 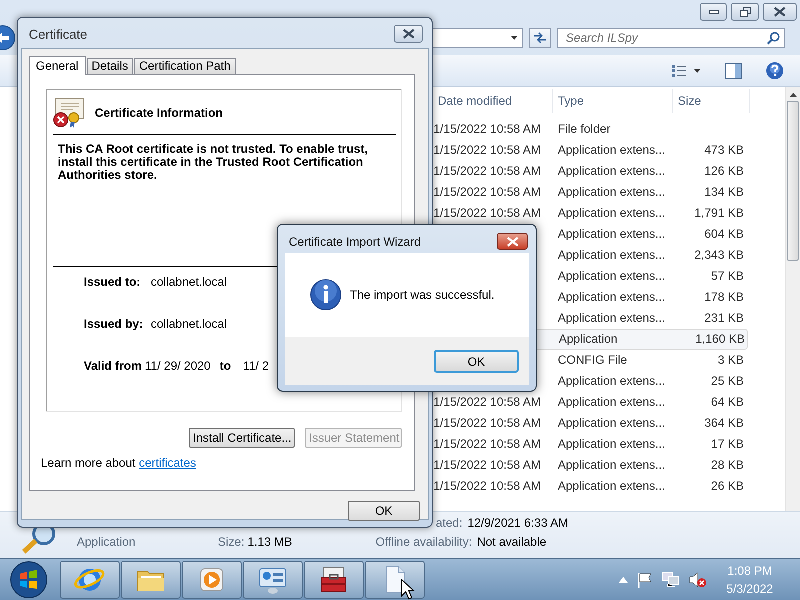 I want to click on size-cell-text: 64 KB, so click(x=727, y=402).